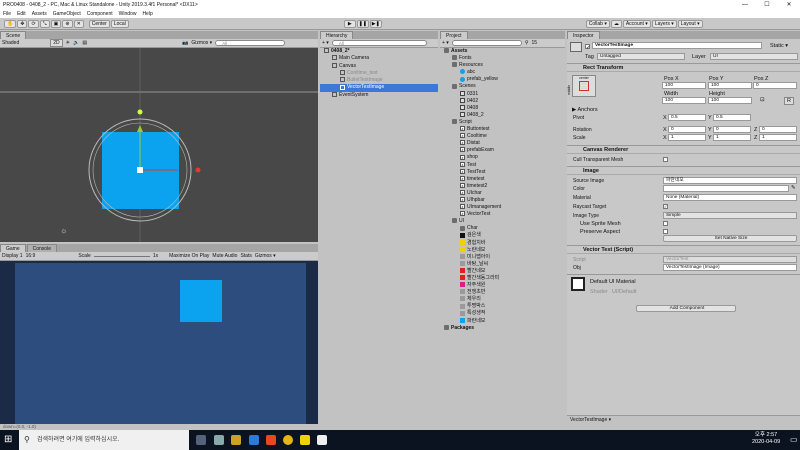 This screenshot has height=450, width=800. I want to click on eyedropper-icon: ✎, so click(793, 188).